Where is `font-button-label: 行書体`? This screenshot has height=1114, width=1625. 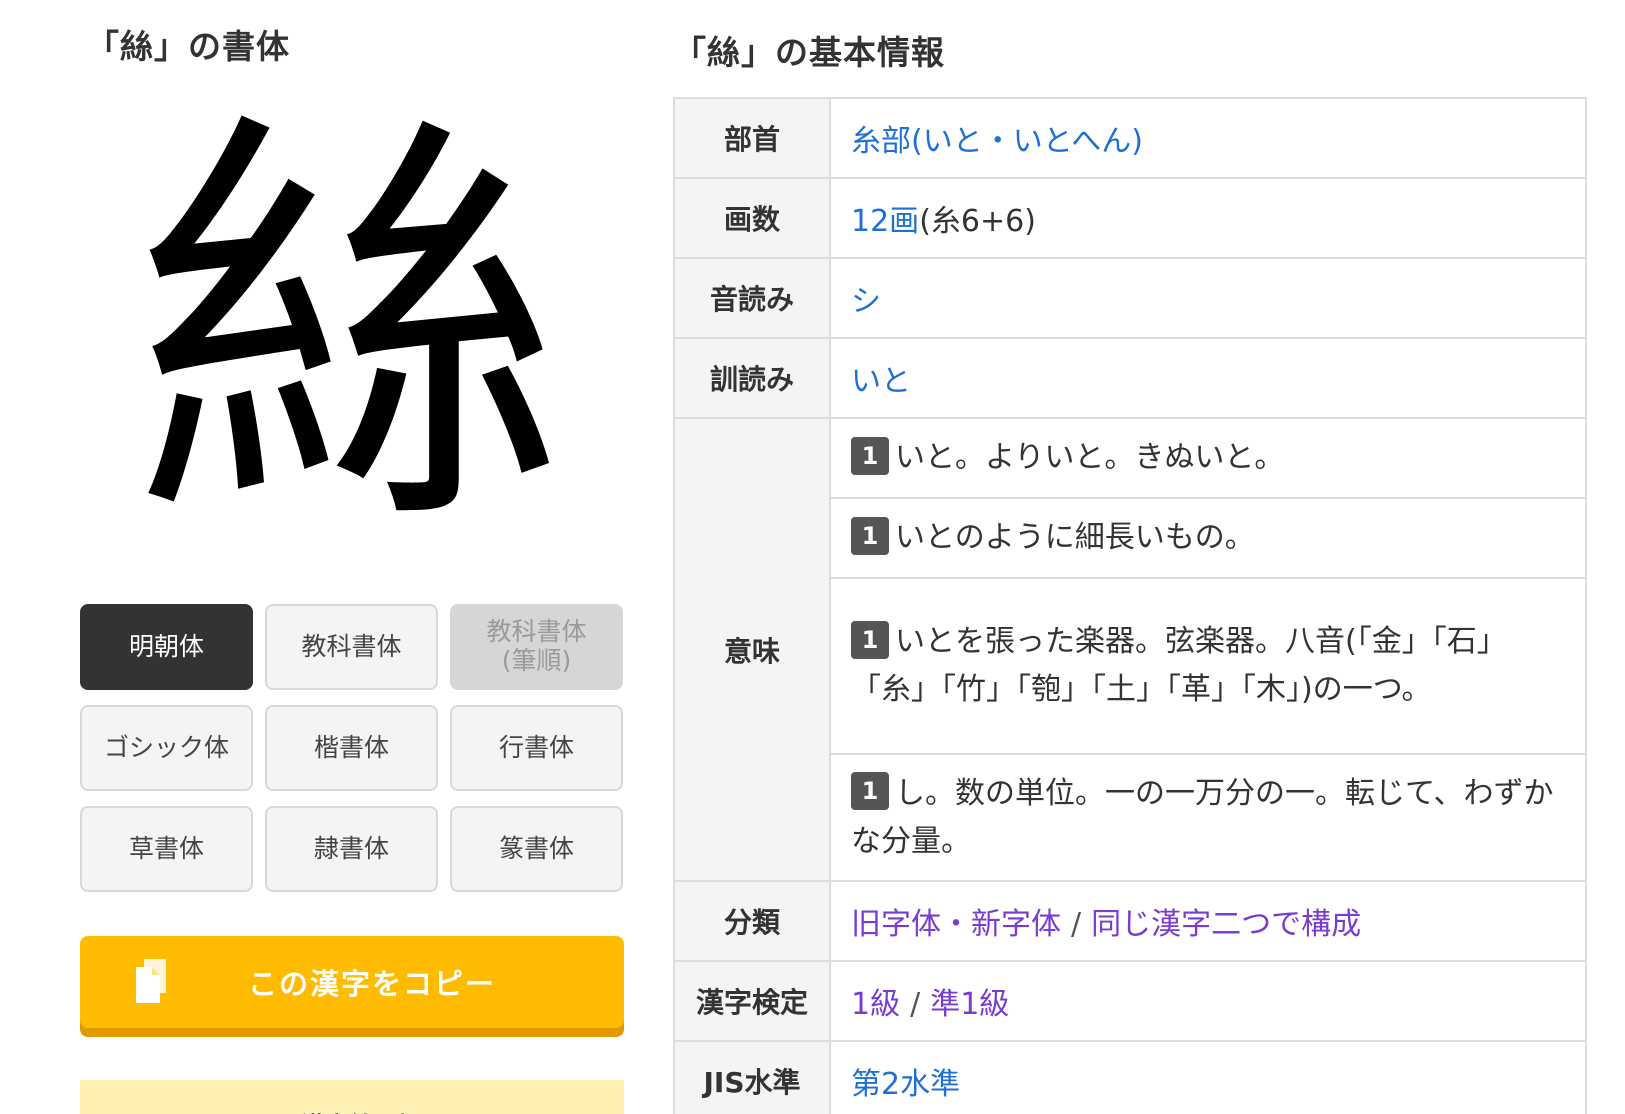
font-button-label: 行書体 is located at coordinates (536, 747).